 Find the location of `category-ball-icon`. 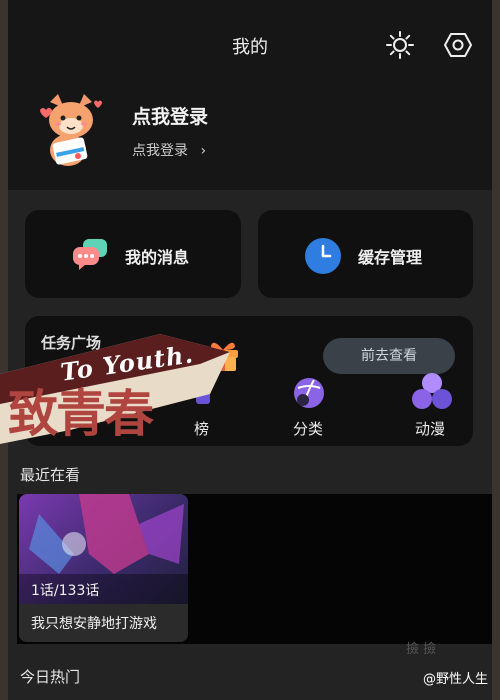

category-ball-icon is located at coordinates (309, 393).